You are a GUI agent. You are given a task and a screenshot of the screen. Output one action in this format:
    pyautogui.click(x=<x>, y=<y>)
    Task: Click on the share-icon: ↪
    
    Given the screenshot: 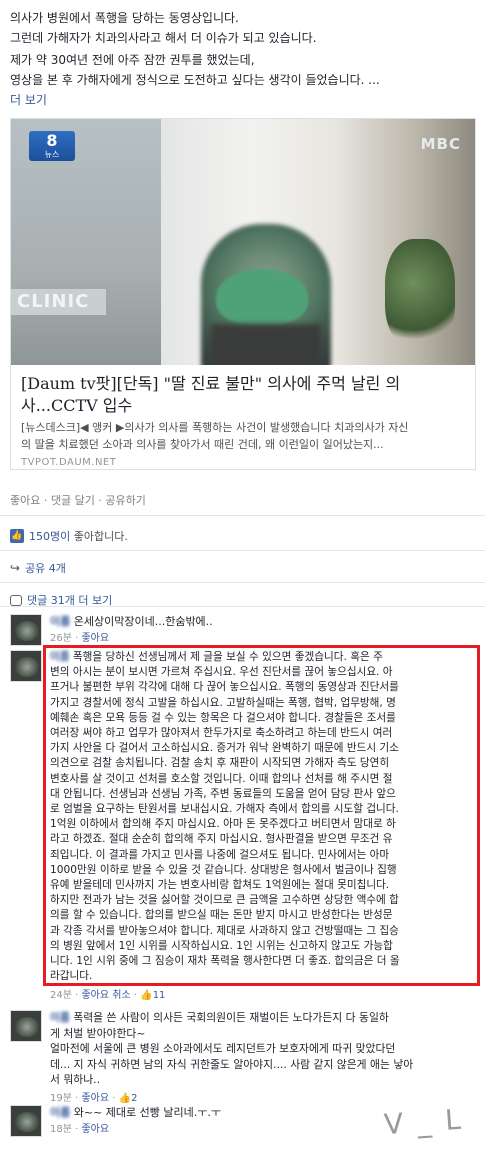 What is the action you would take?
    pyautogui.click(x=15, y=568)
    